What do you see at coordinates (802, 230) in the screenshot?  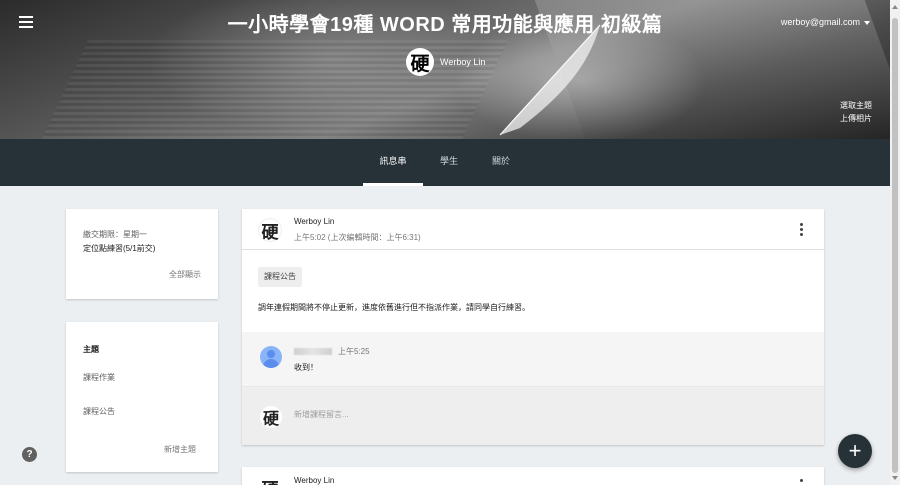 I see `more-vert-icon` at bounding box center [802, 230].